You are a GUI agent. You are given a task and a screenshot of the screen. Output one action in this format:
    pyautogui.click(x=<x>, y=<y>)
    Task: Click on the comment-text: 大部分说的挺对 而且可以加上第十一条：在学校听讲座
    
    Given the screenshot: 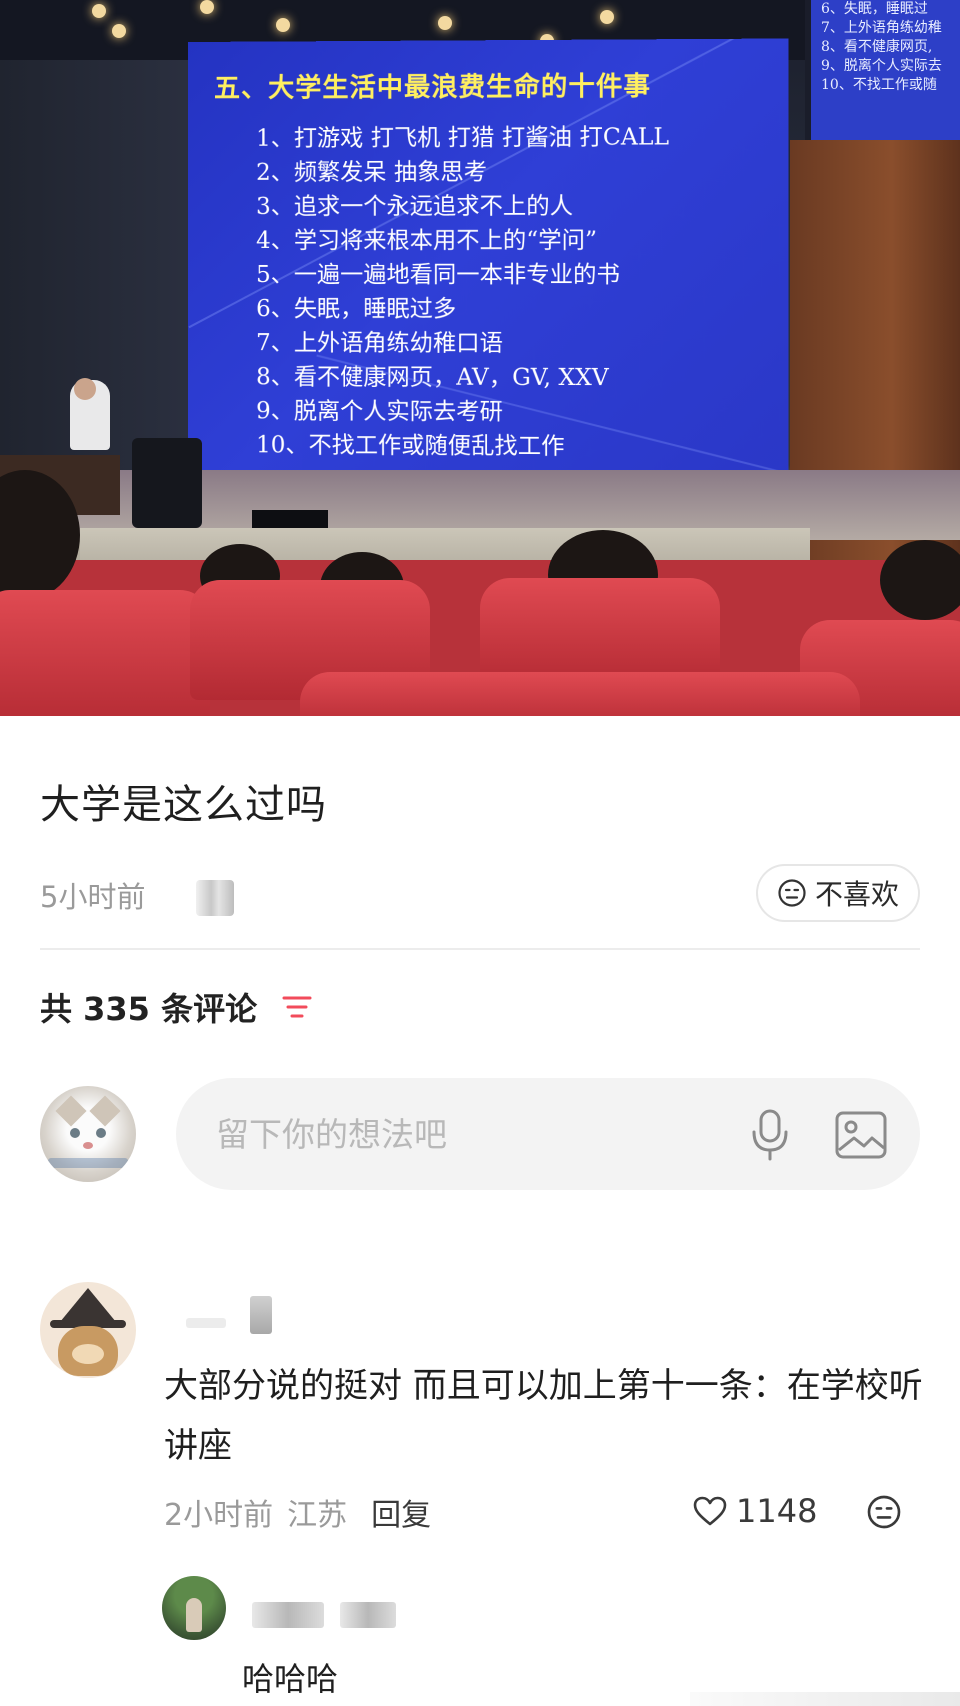 What is the action you would take?
    pyautogui.click(x=543, y=1416)
    